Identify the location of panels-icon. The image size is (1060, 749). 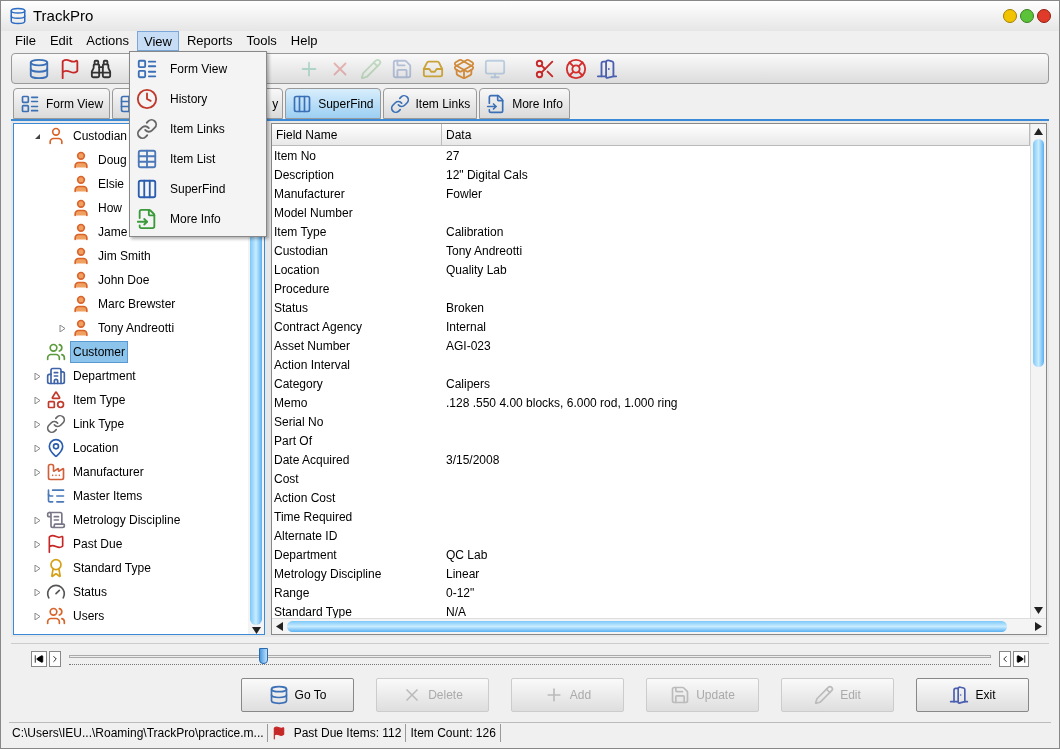
(147, 189).